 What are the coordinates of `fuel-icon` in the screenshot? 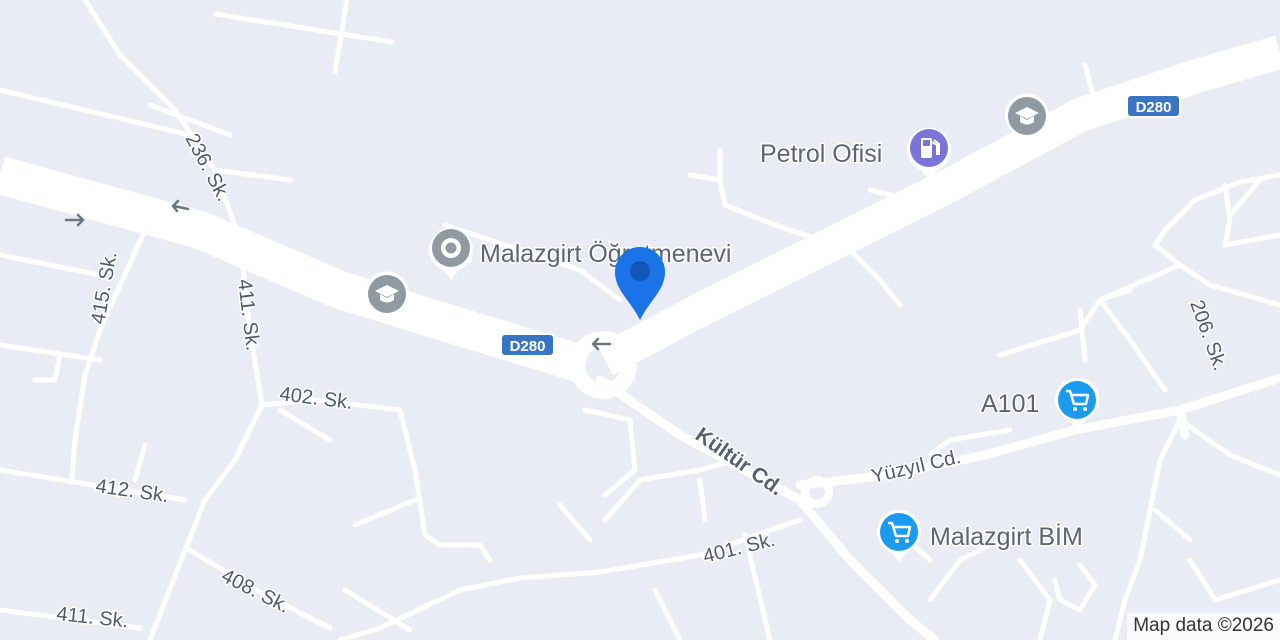 It's located at (930, 148).